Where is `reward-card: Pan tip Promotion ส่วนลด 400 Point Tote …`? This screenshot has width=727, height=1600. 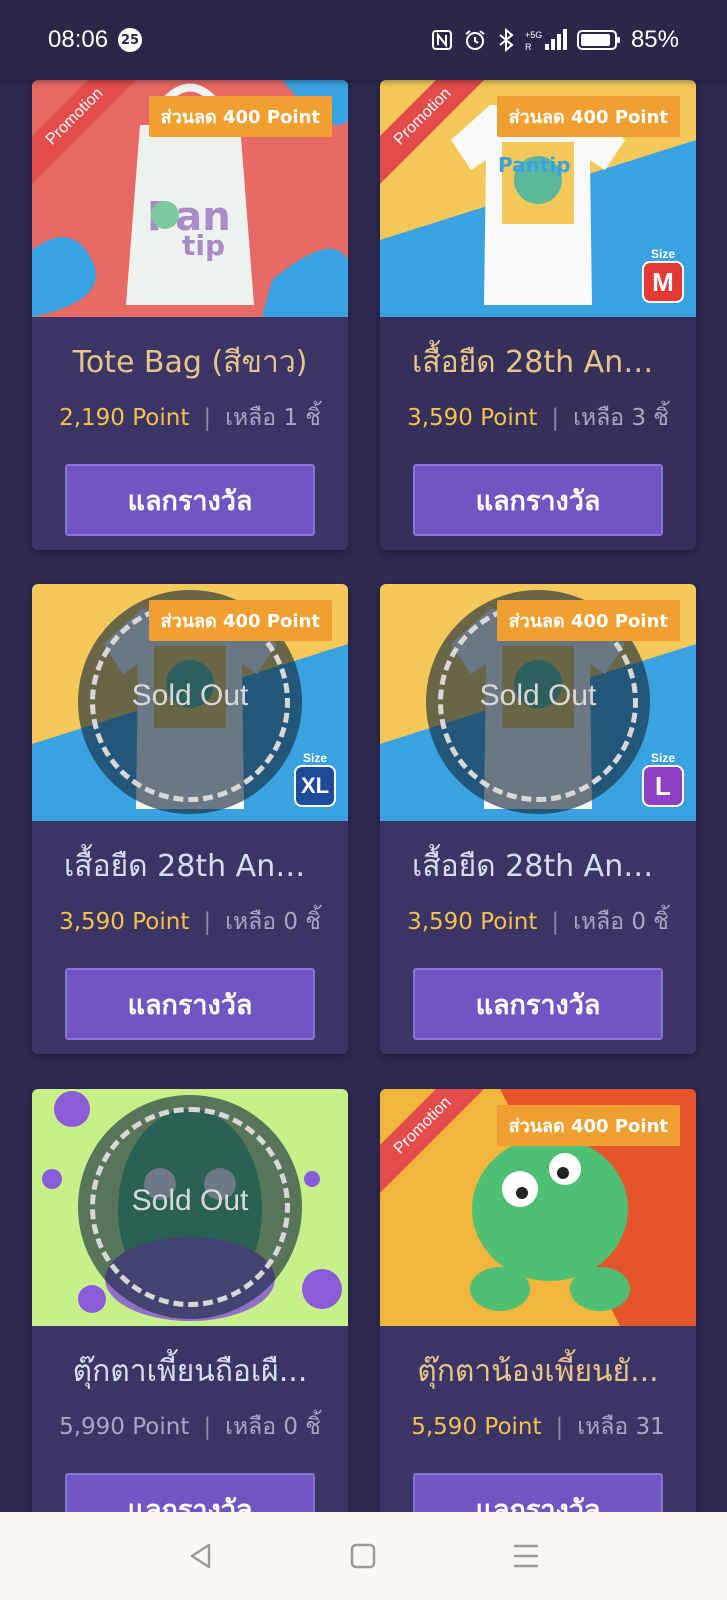
reward-card: Pan tip Promotion ส่วนลด 400 Point Tote … is located at coordinates (190, 315).